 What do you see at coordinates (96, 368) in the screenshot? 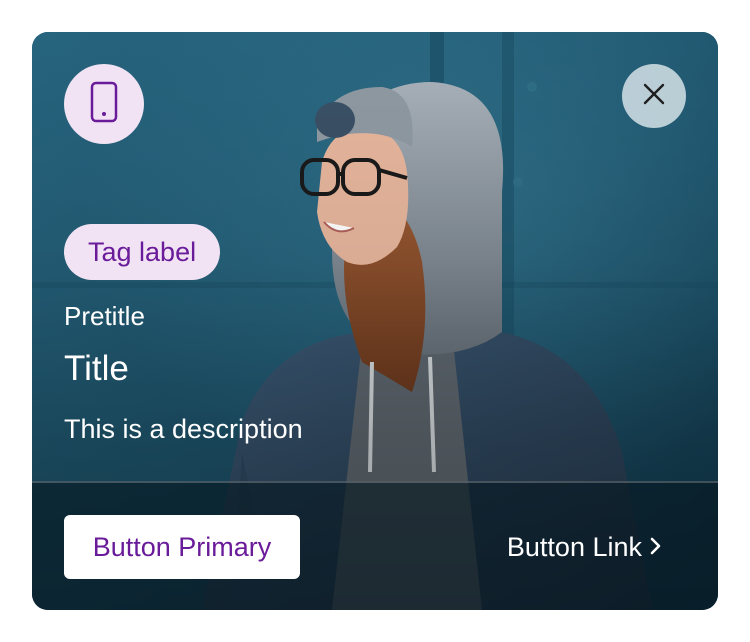
I see `card-title: Title` at bounding box center [96, 368].